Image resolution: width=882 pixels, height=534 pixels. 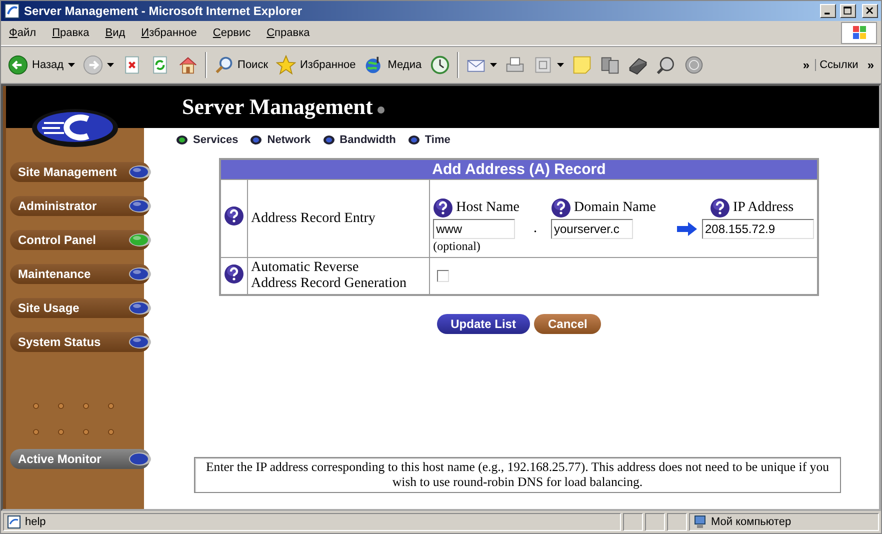 What do you see at coordinates (164, 11) in the screenshot?
I see `window-title: Server Management - Microsoft Internet Explorer` at bounding box center [164, 11].